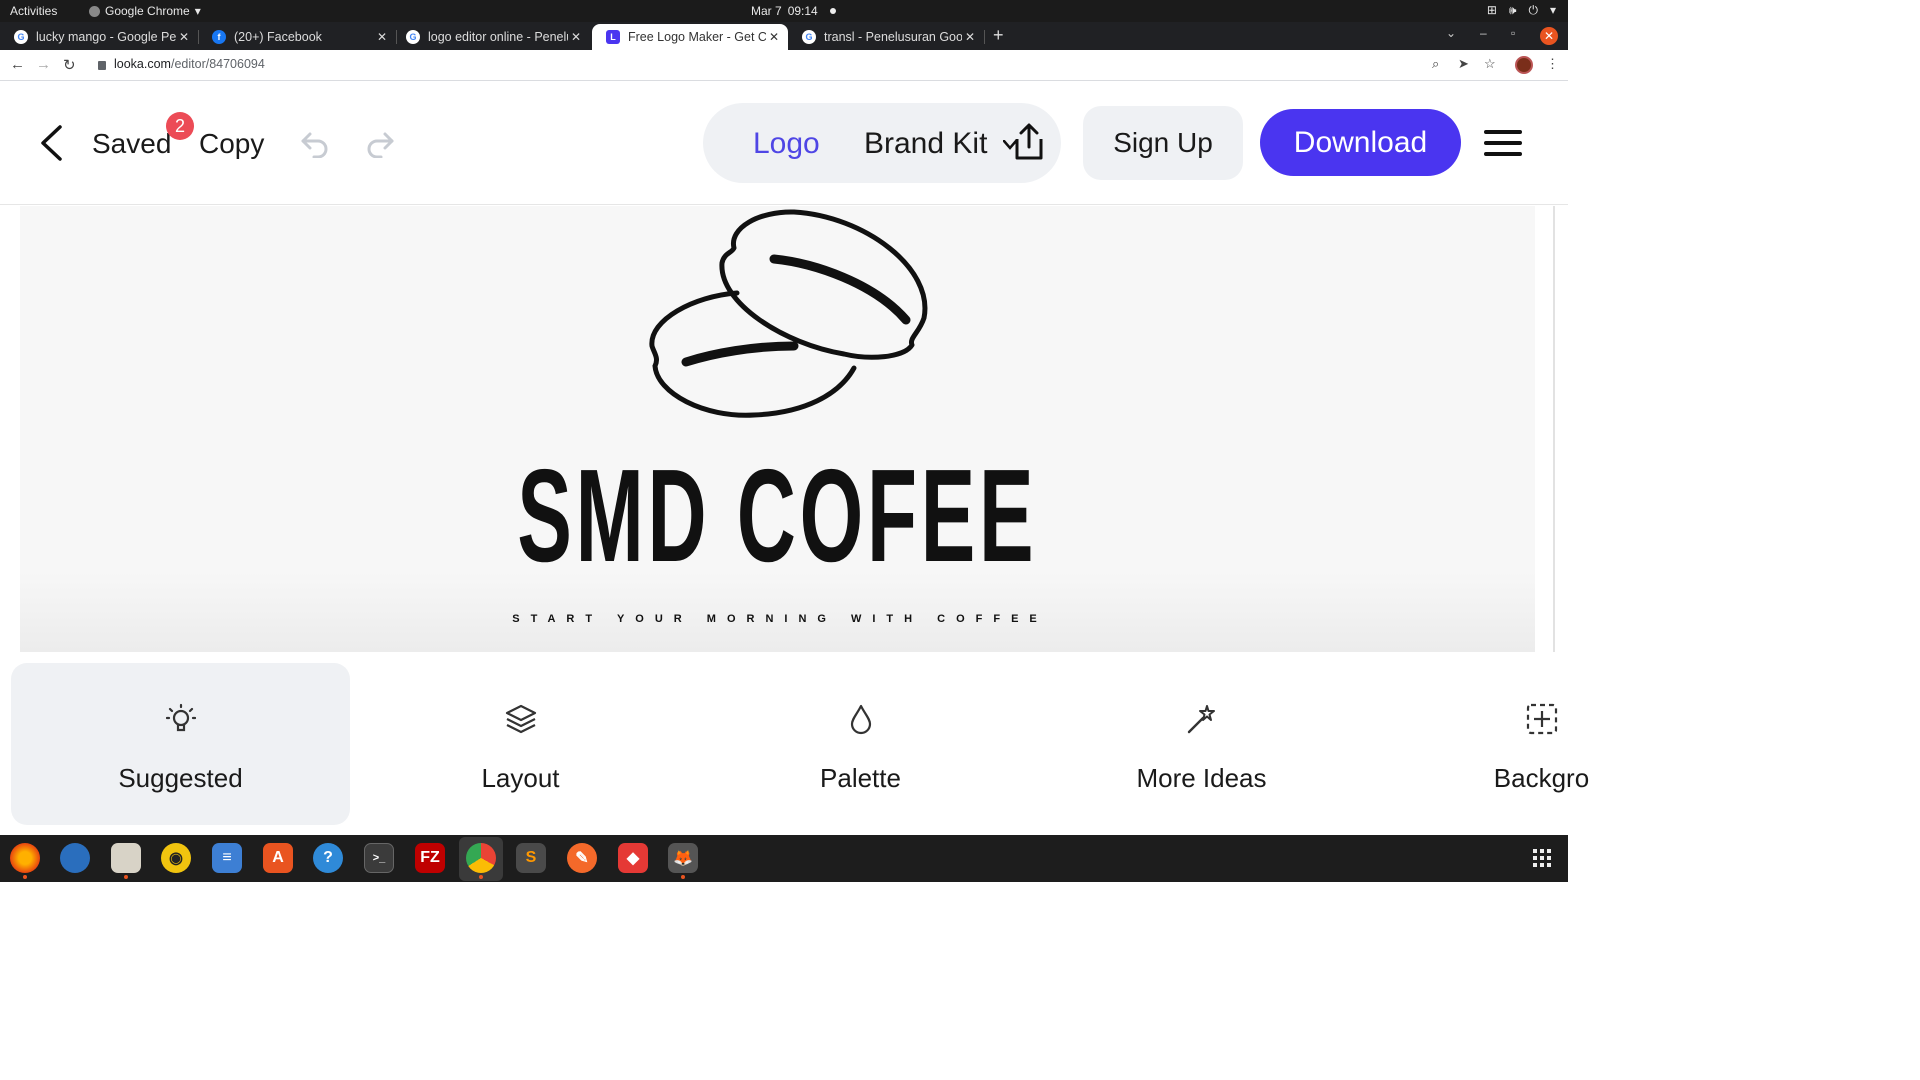  I want to click on tab-title: logo editor online - Penelu, so click(498, 37).